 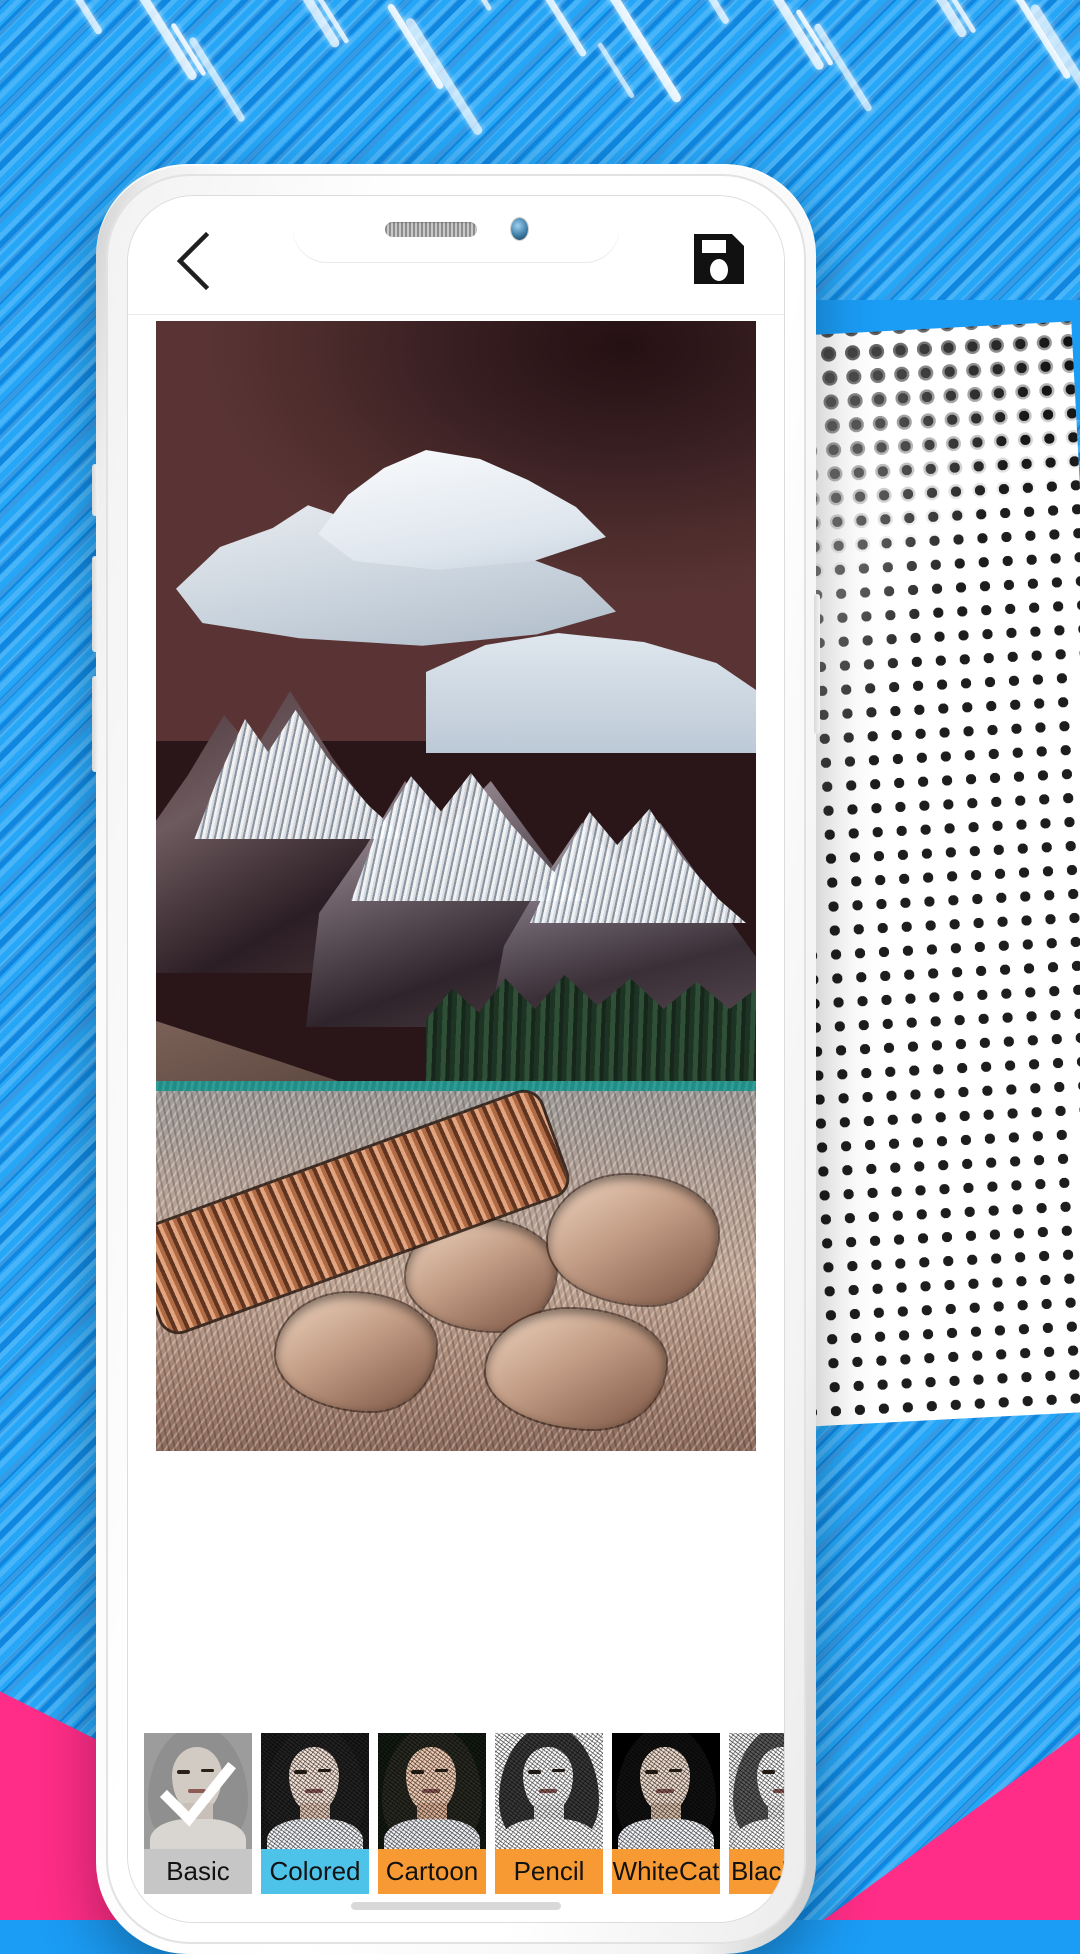 What do you see at coordinates (95, 724) in the screenshot?
I see `volume-down-button` at bounding box center [95, 724].